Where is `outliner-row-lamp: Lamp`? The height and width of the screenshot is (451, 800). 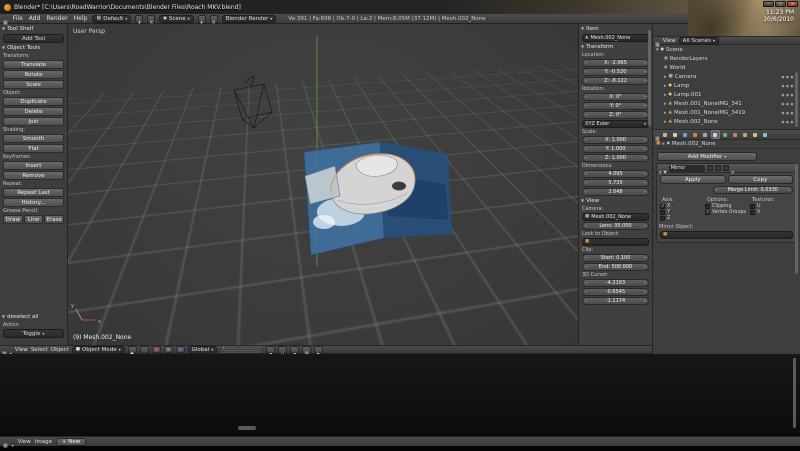 outliner-row-lamp: Lamp is located at coordinates (726, 85).